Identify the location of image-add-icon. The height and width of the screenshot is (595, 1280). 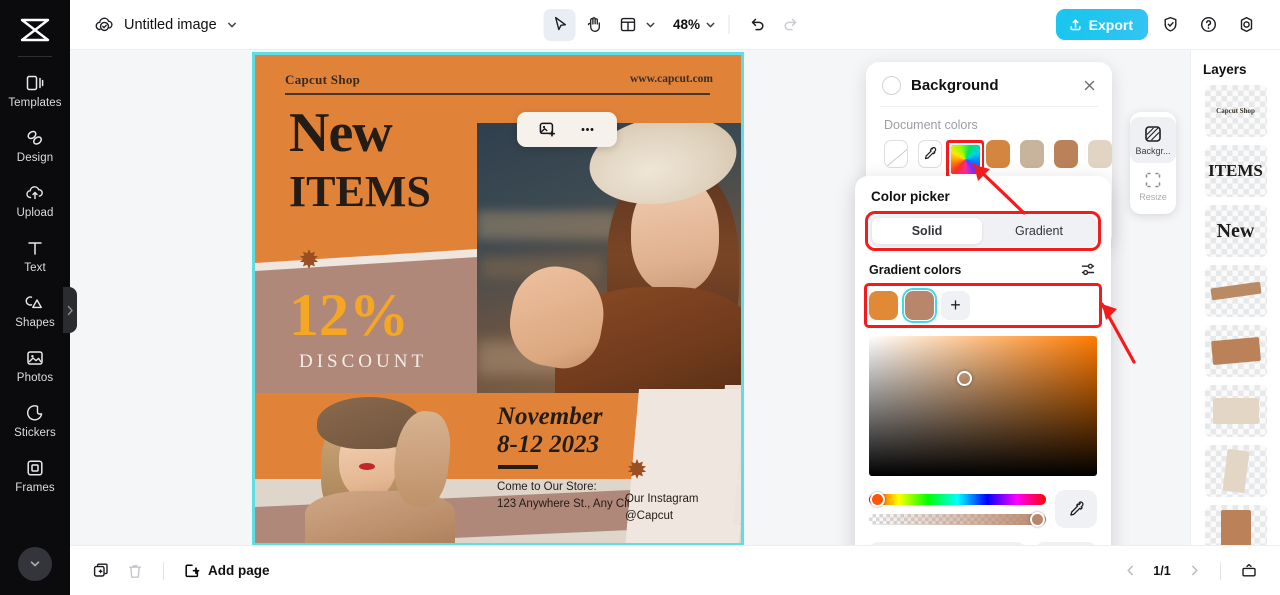
(547, 129).